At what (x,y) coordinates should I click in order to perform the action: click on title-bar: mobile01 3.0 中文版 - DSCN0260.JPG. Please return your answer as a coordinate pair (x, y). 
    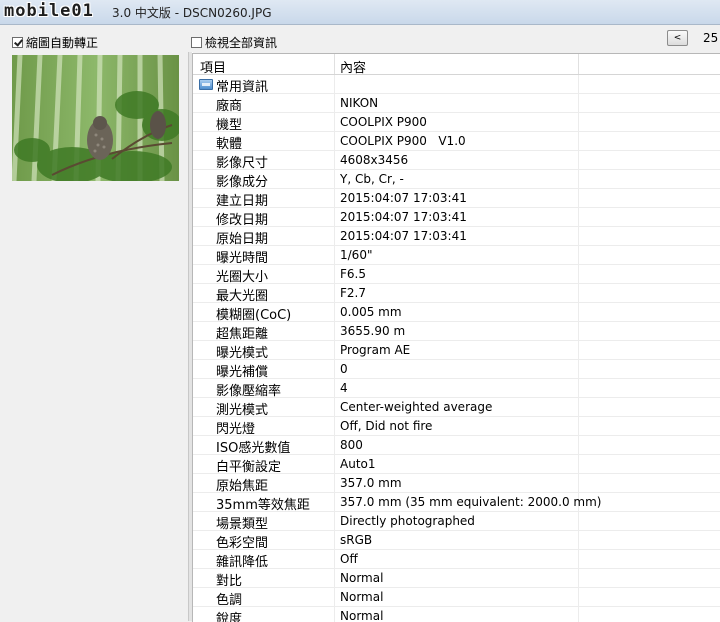
    Looking at the image, I should click on (360, 12).